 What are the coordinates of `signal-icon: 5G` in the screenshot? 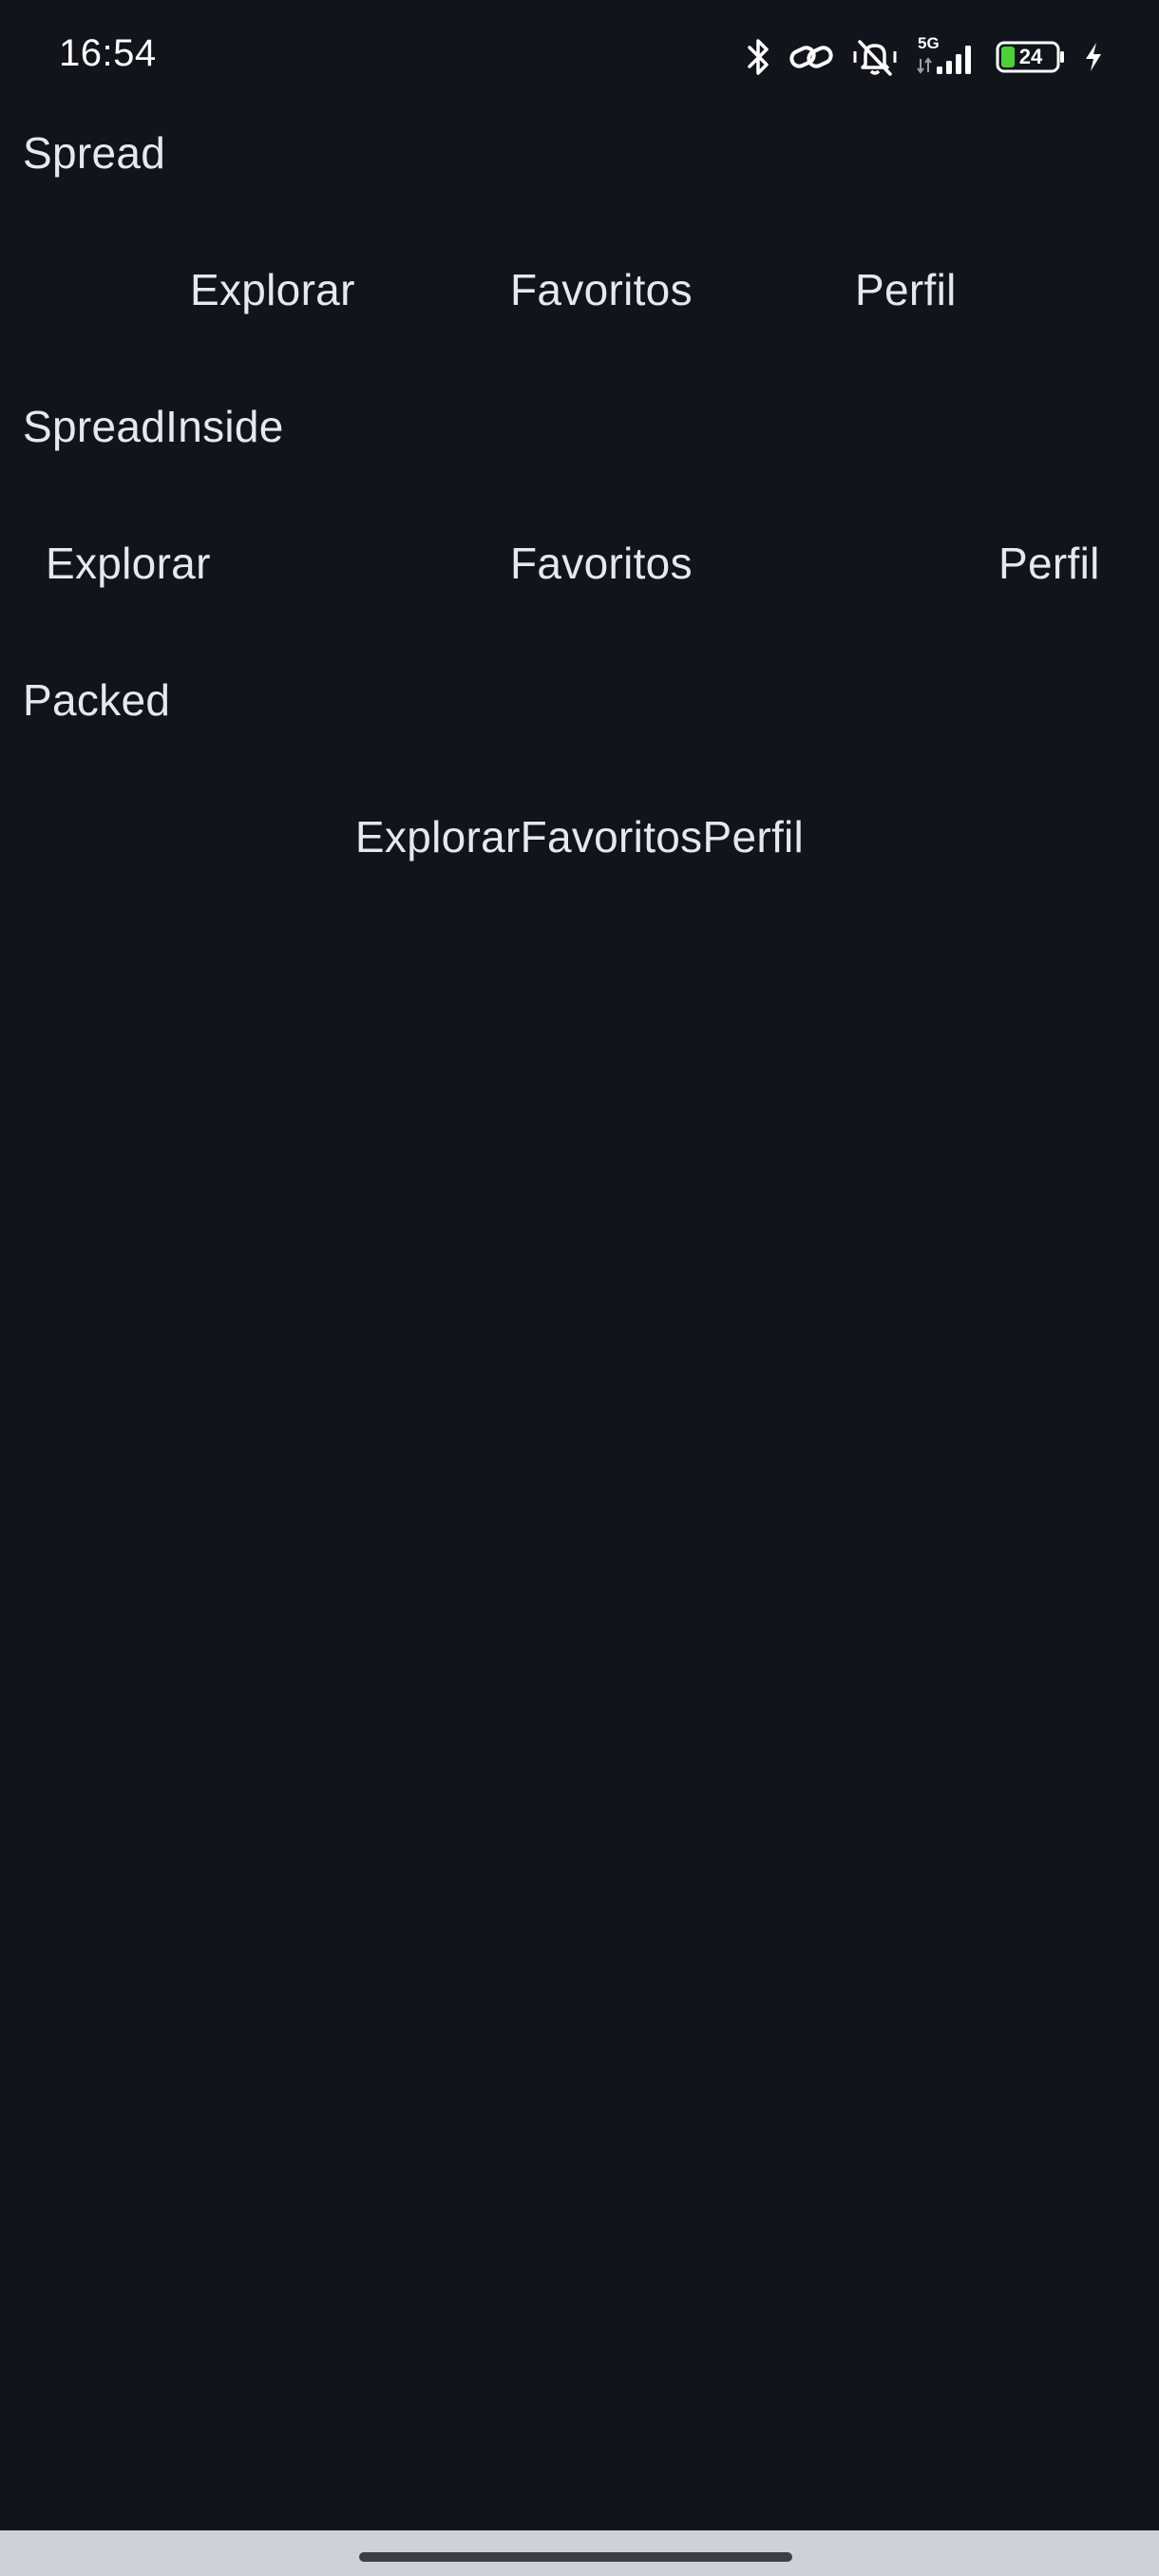 It's located at (947, 56).